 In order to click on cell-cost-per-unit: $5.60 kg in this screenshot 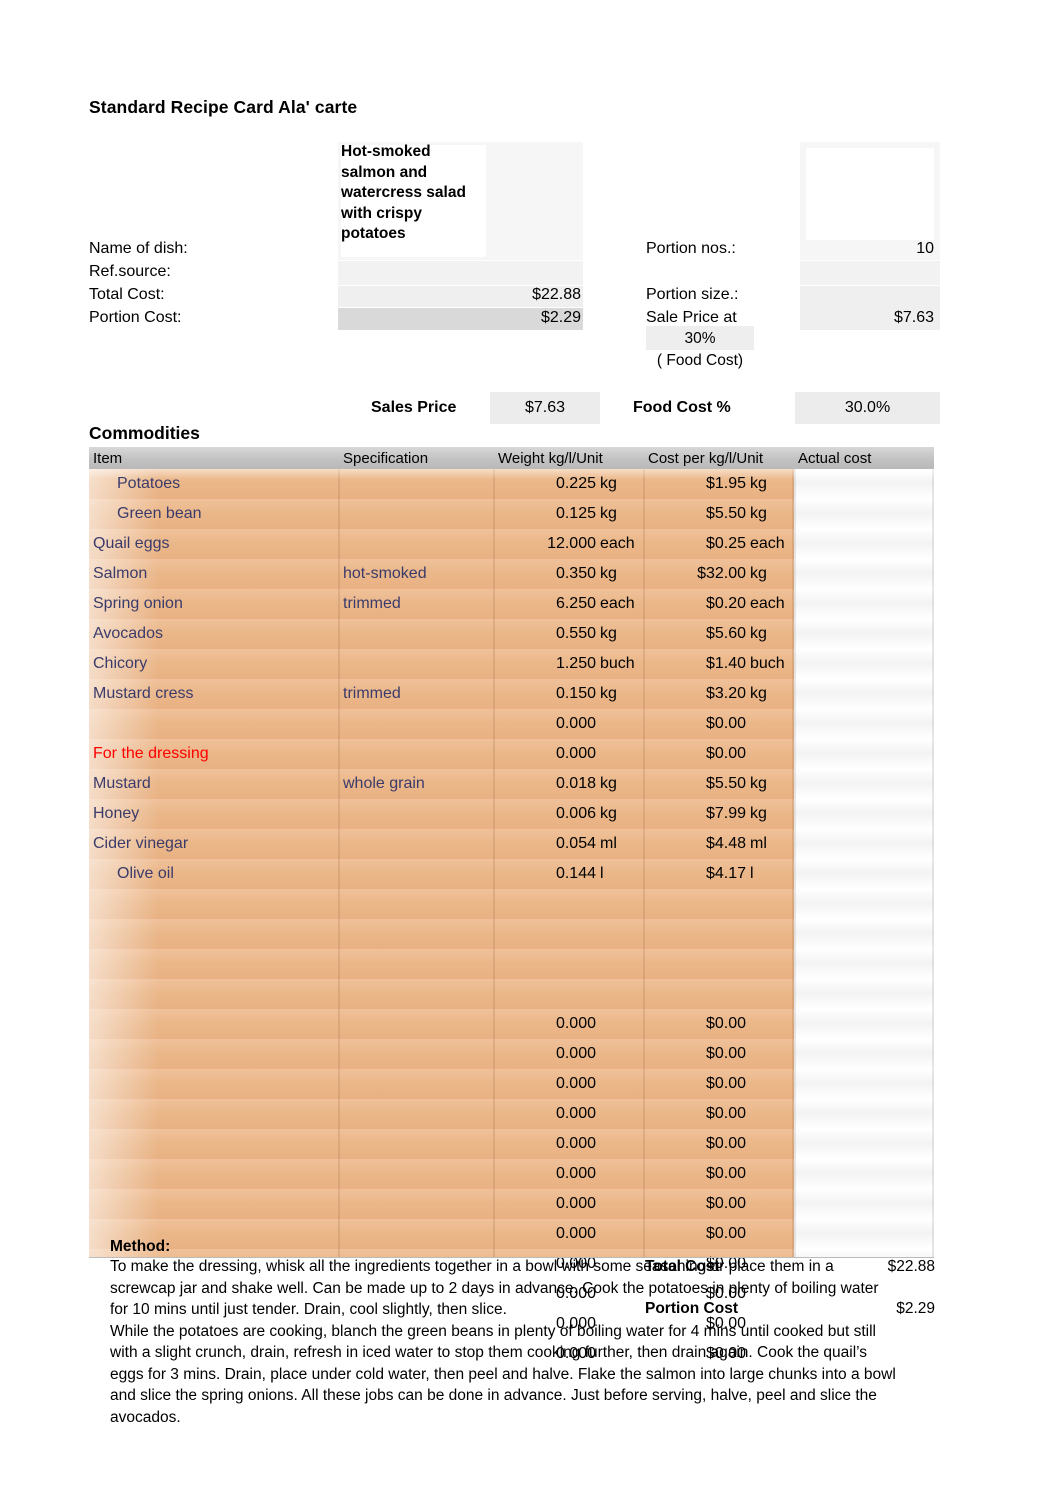, I will do `click(719, 634)`.